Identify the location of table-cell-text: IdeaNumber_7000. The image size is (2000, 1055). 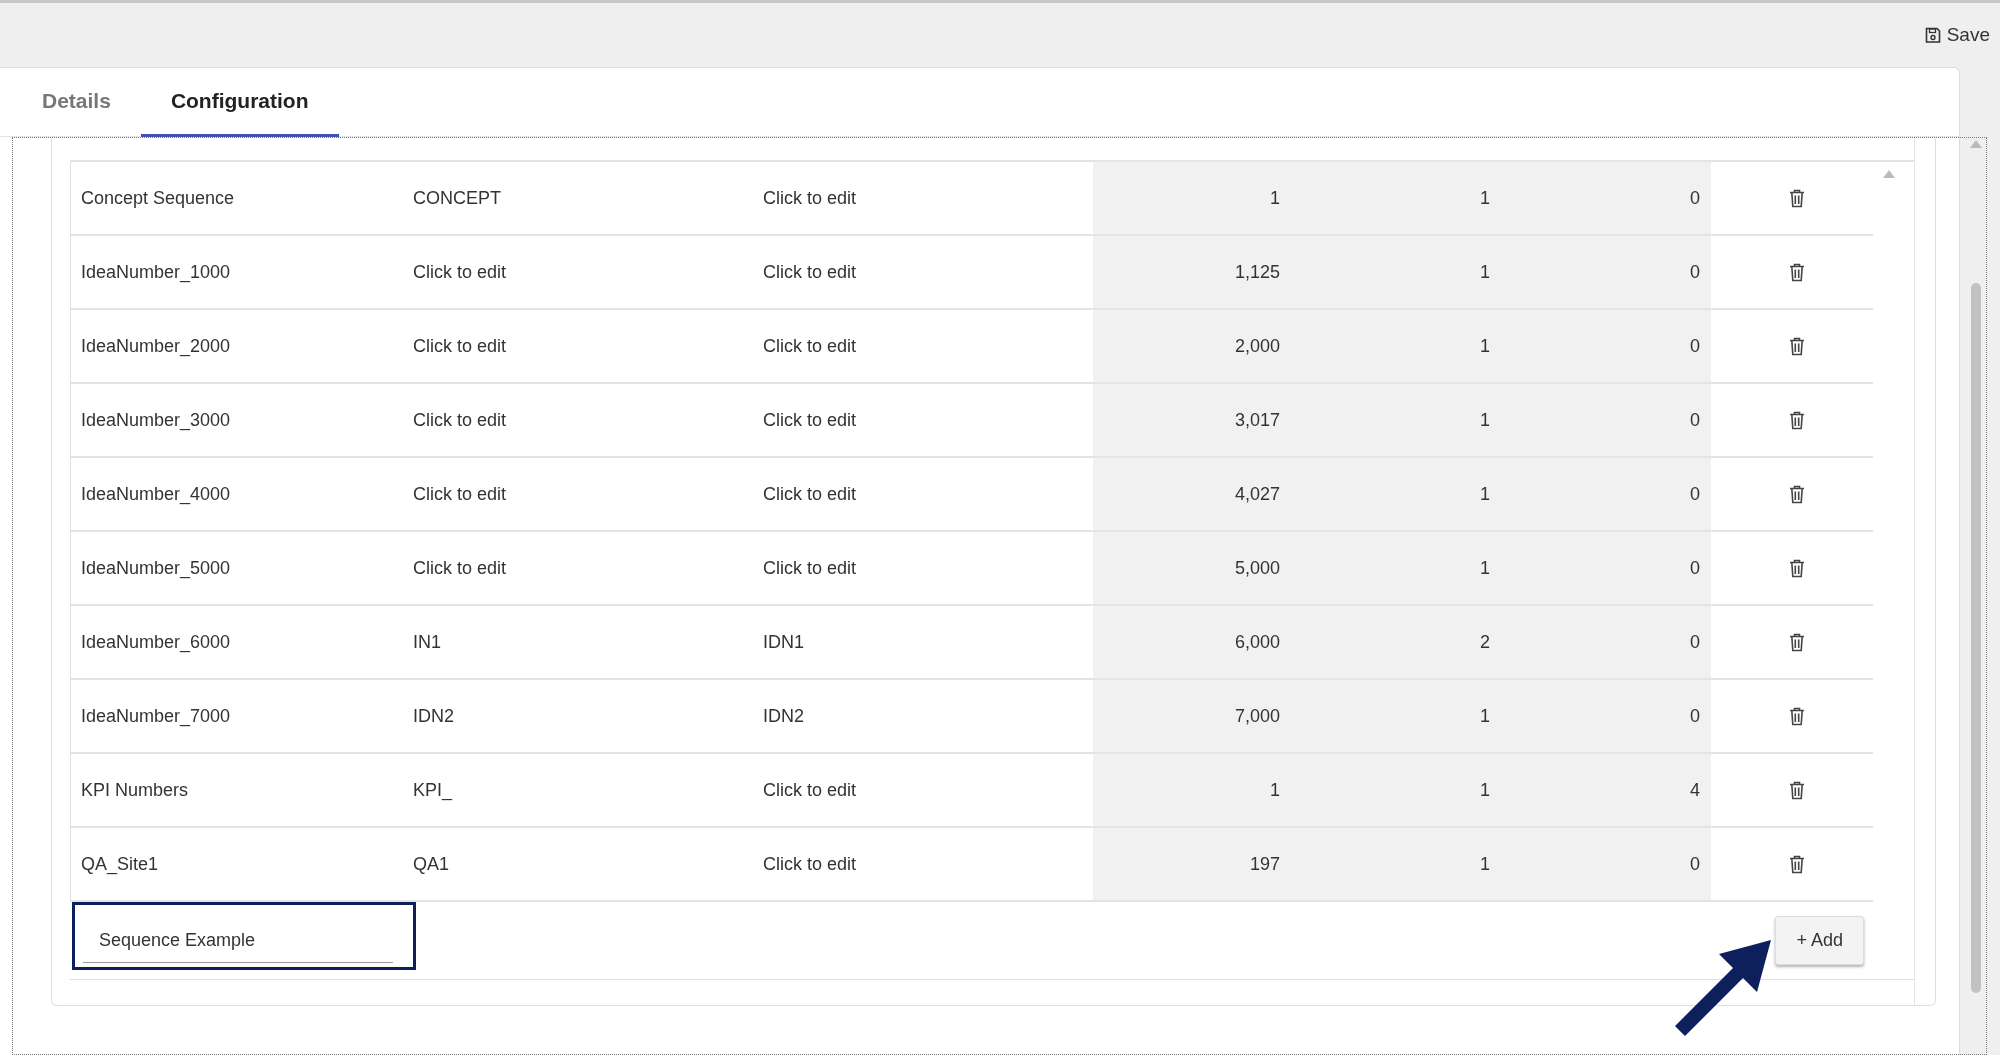
(156, 716).